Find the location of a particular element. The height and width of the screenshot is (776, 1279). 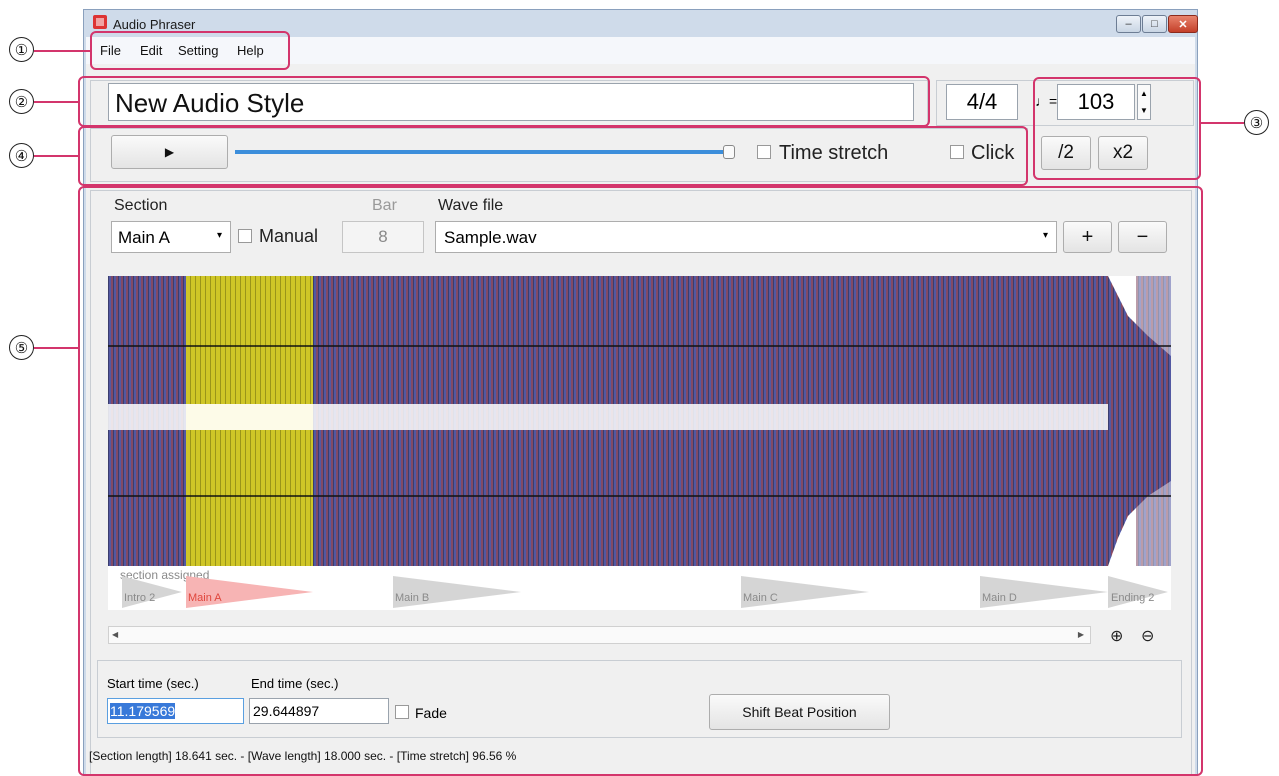

minimize-icon: – is located at coordinates (1128, 24).